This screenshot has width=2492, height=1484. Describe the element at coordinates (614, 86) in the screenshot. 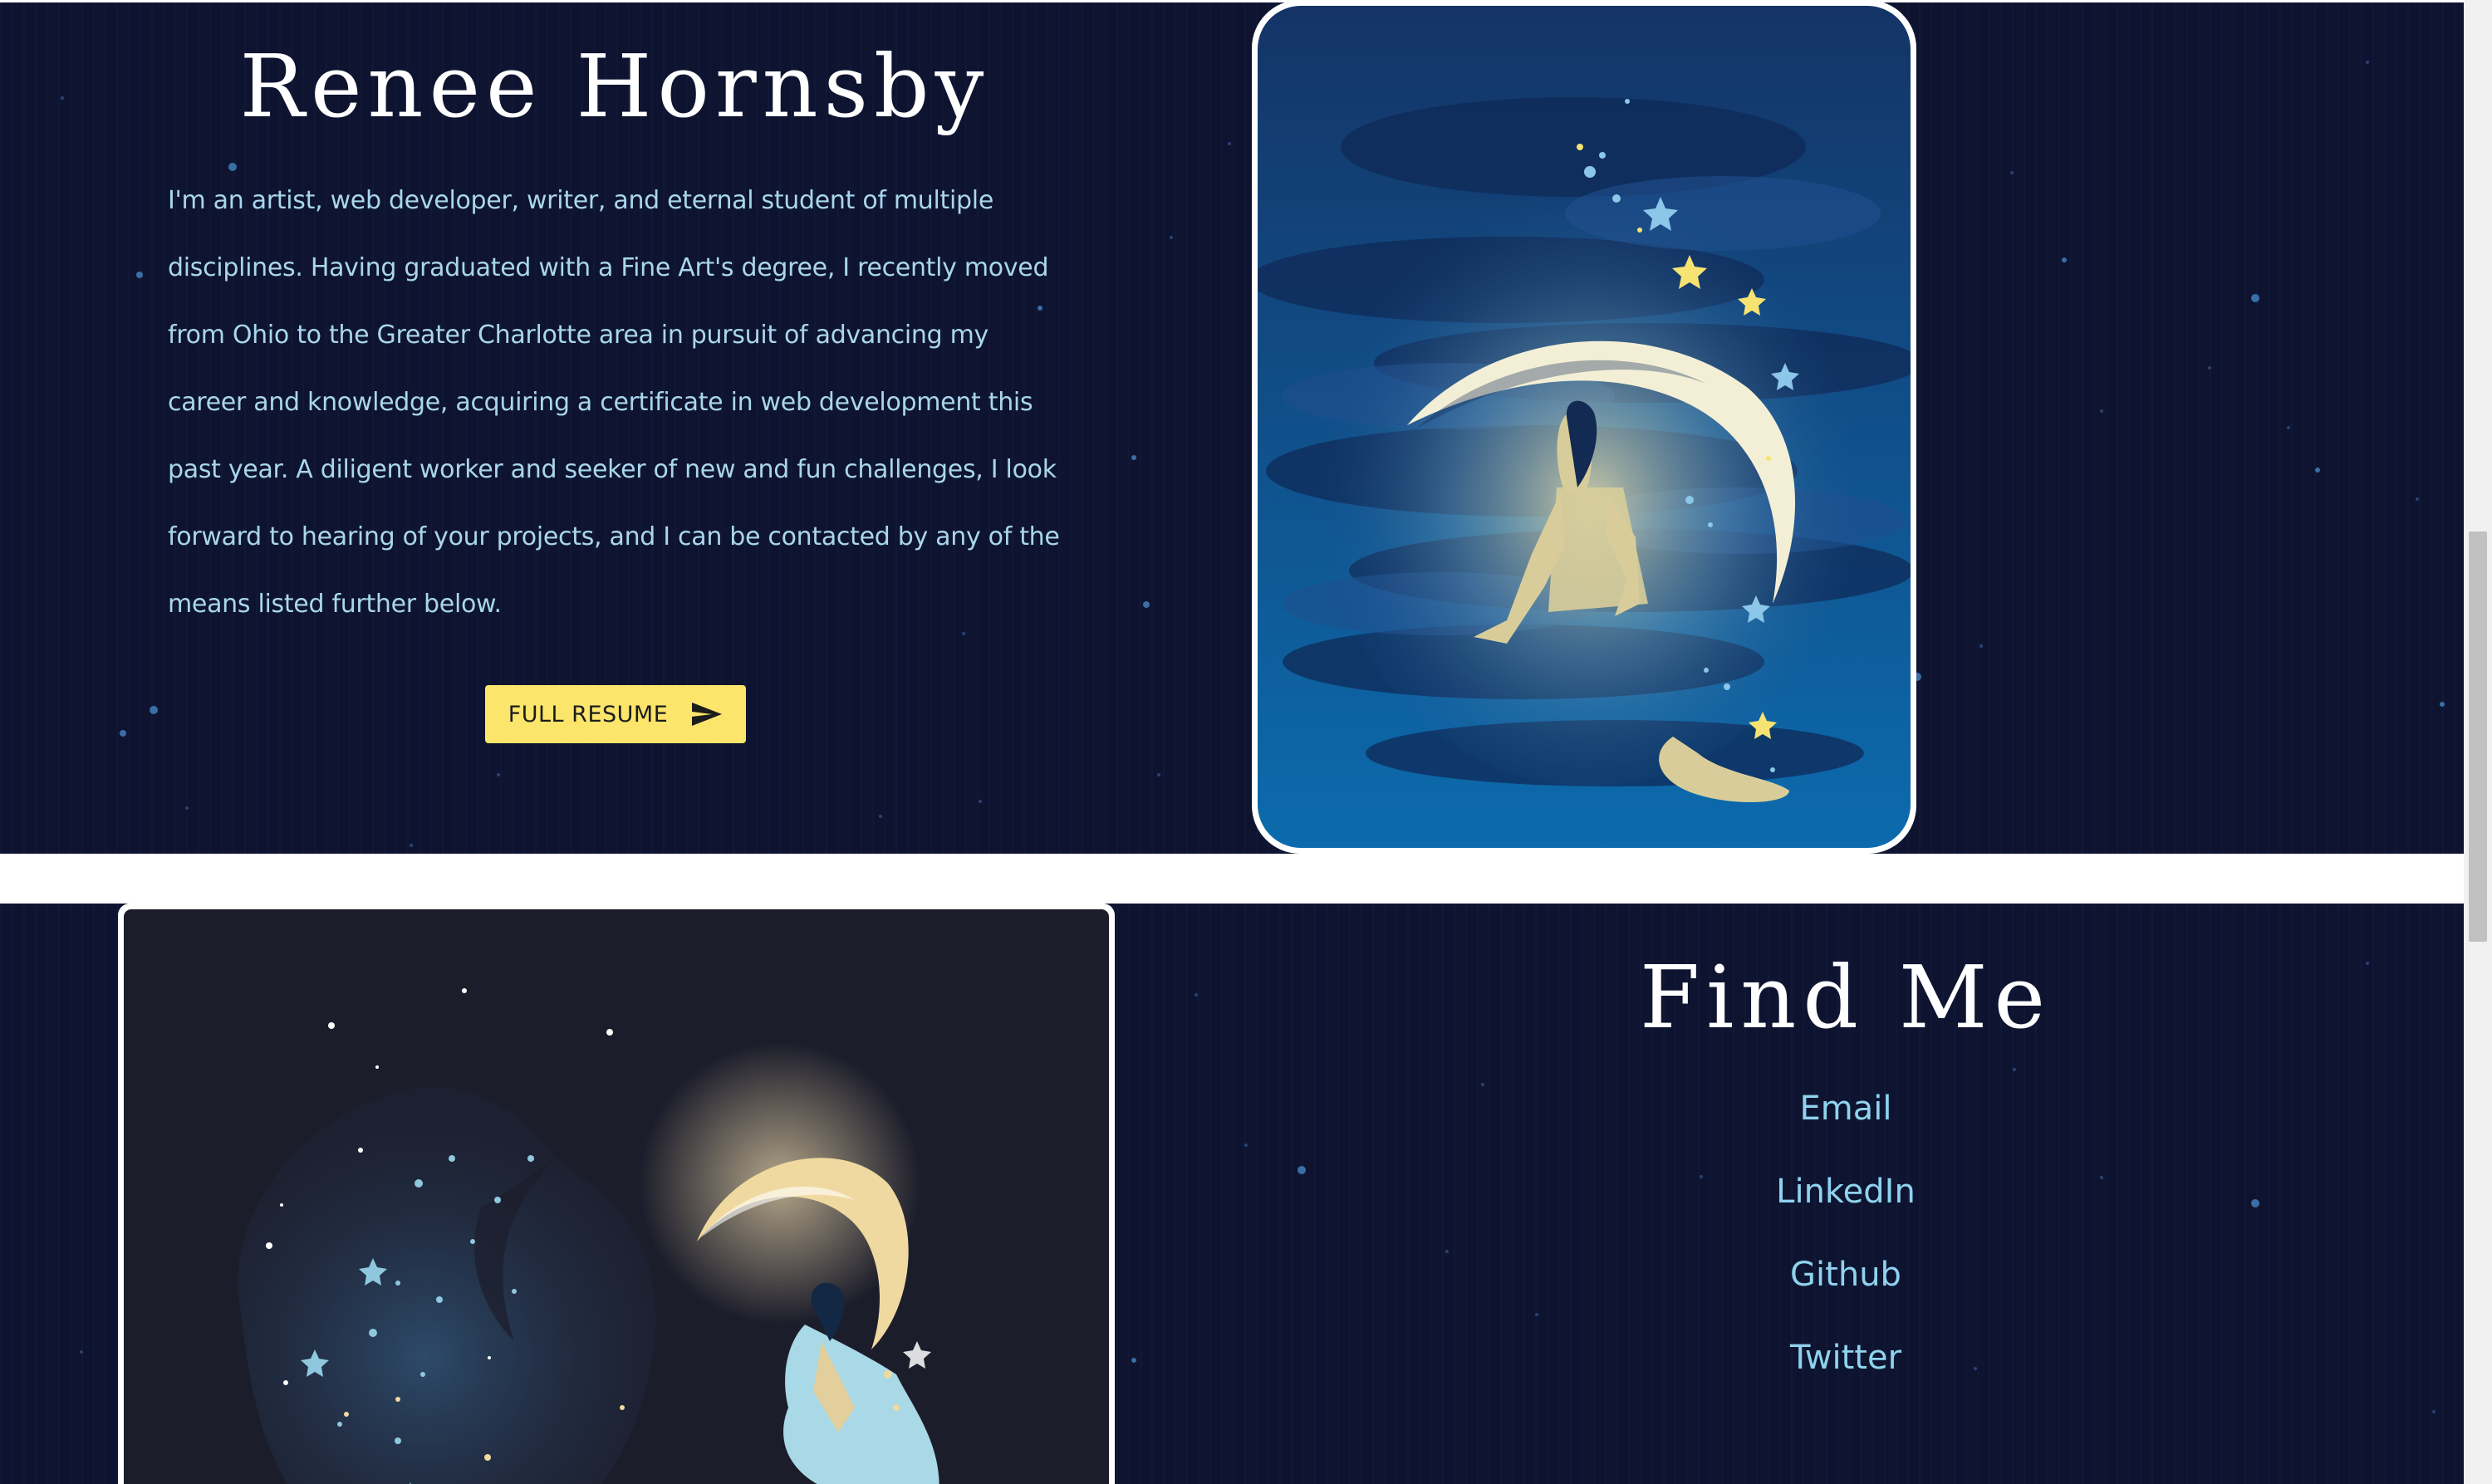

I see `about-title: Renee Hornsby` at that location.